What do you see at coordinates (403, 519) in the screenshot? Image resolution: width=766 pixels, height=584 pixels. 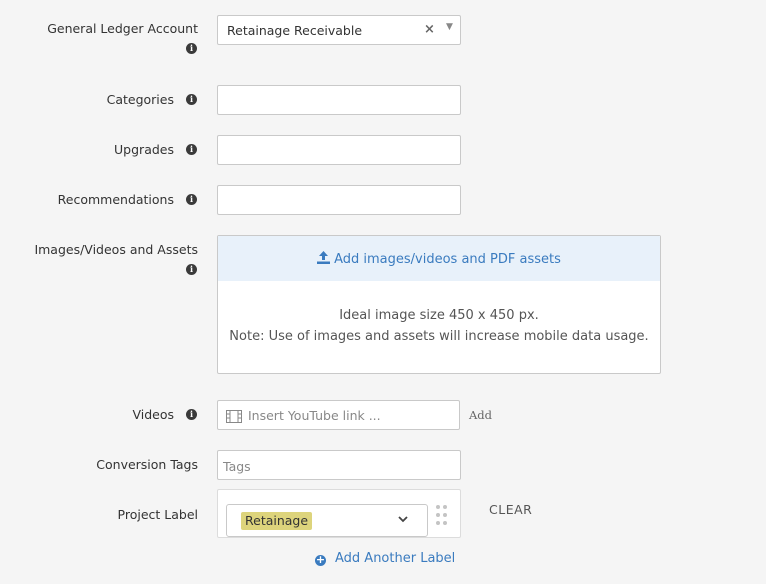 I see `chevron-down-icon` at bounding box center [403, 519].